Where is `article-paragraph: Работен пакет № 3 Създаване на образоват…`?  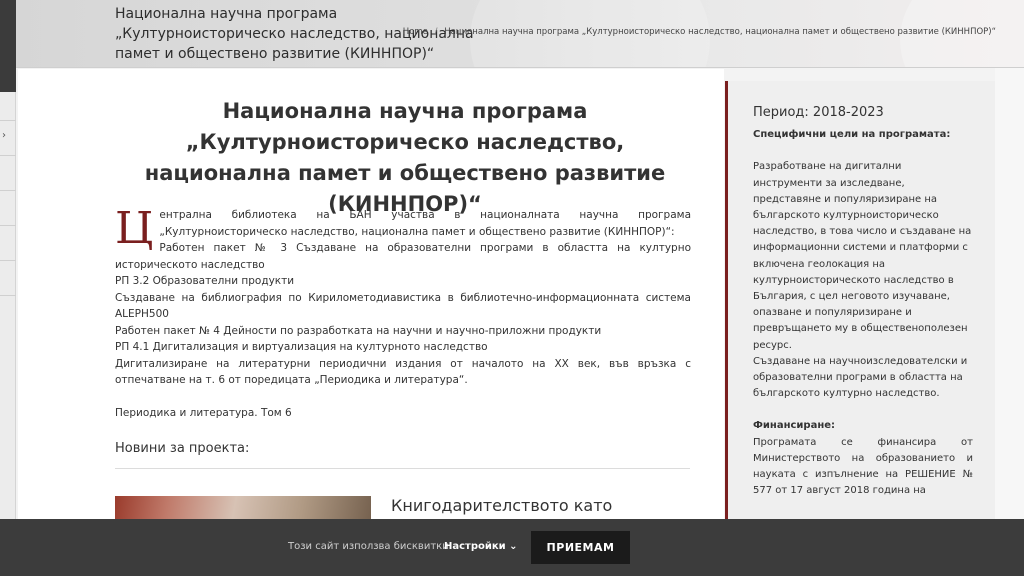 article-paragraph: Работен пакет № 3 Създаване на образоват… is located at coordinates (403, 256).